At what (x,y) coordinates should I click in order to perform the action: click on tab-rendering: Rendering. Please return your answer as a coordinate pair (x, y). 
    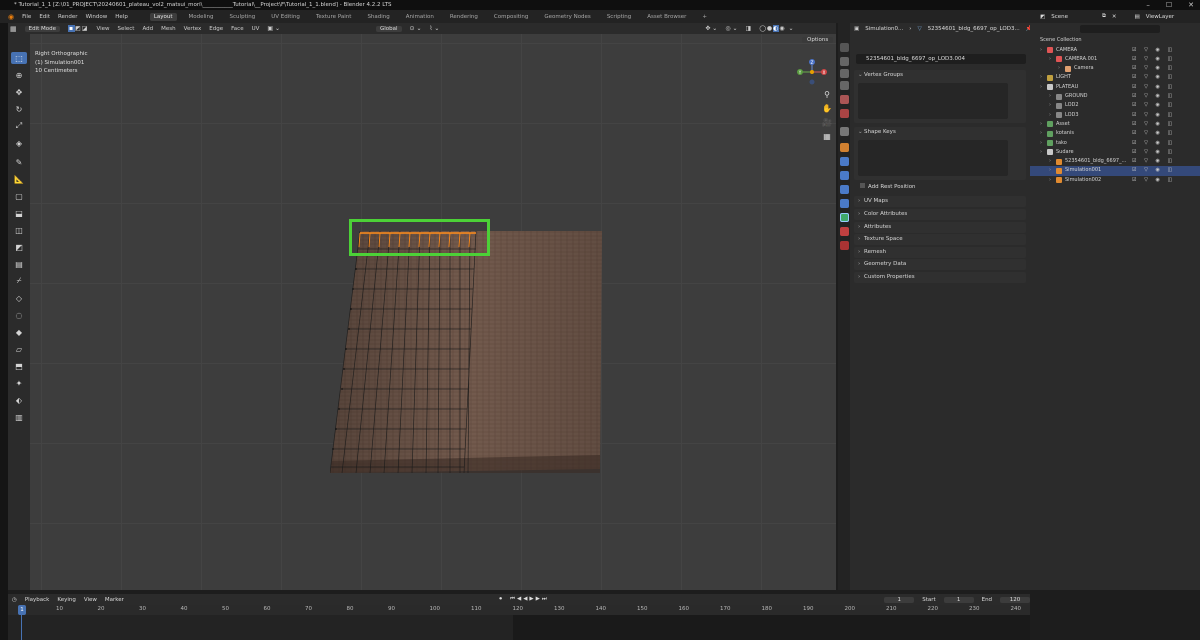
    Looking at the image, I should click on (464, 17).